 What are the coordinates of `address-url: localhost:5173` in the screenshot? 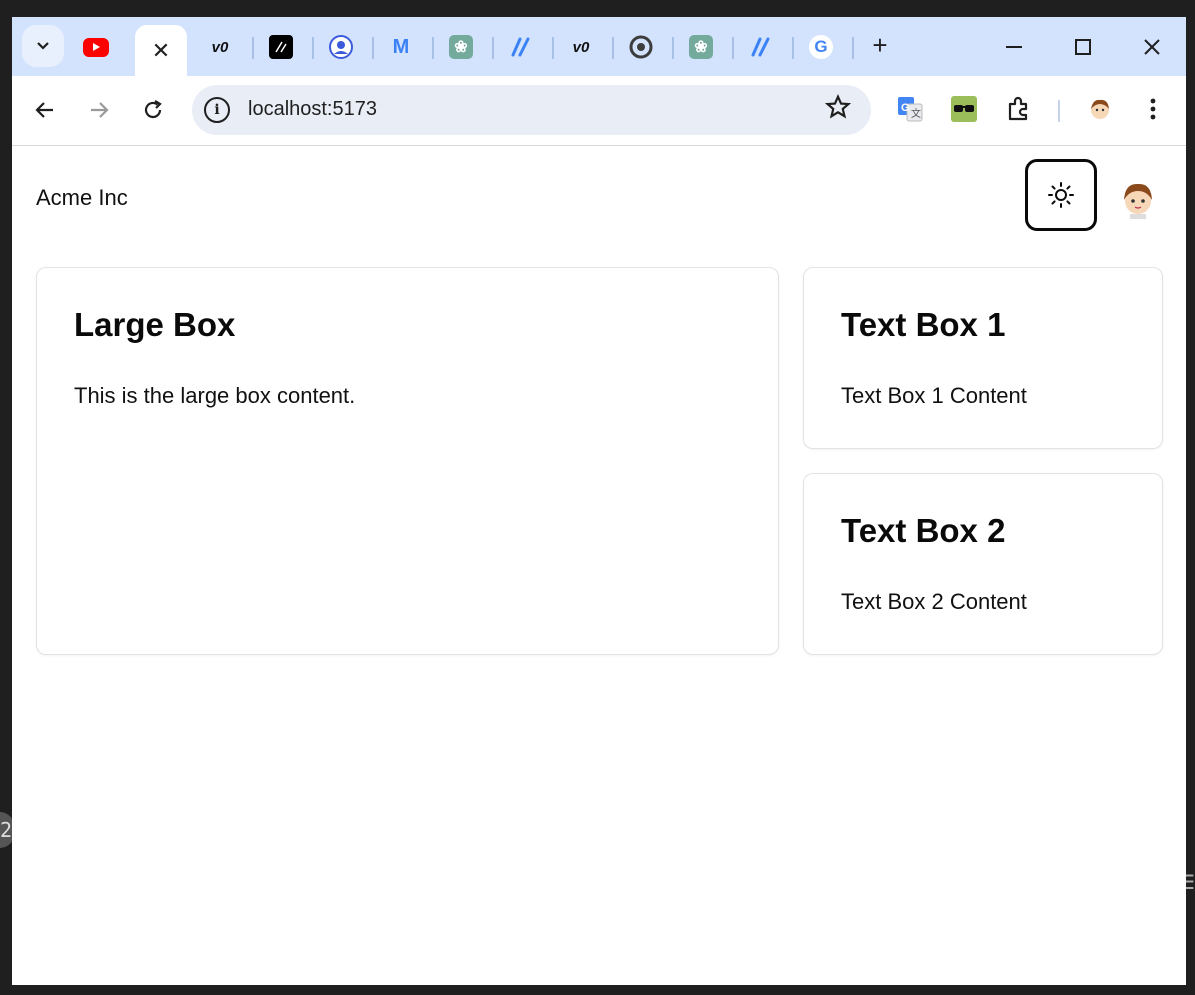 It's located at (312, 109).